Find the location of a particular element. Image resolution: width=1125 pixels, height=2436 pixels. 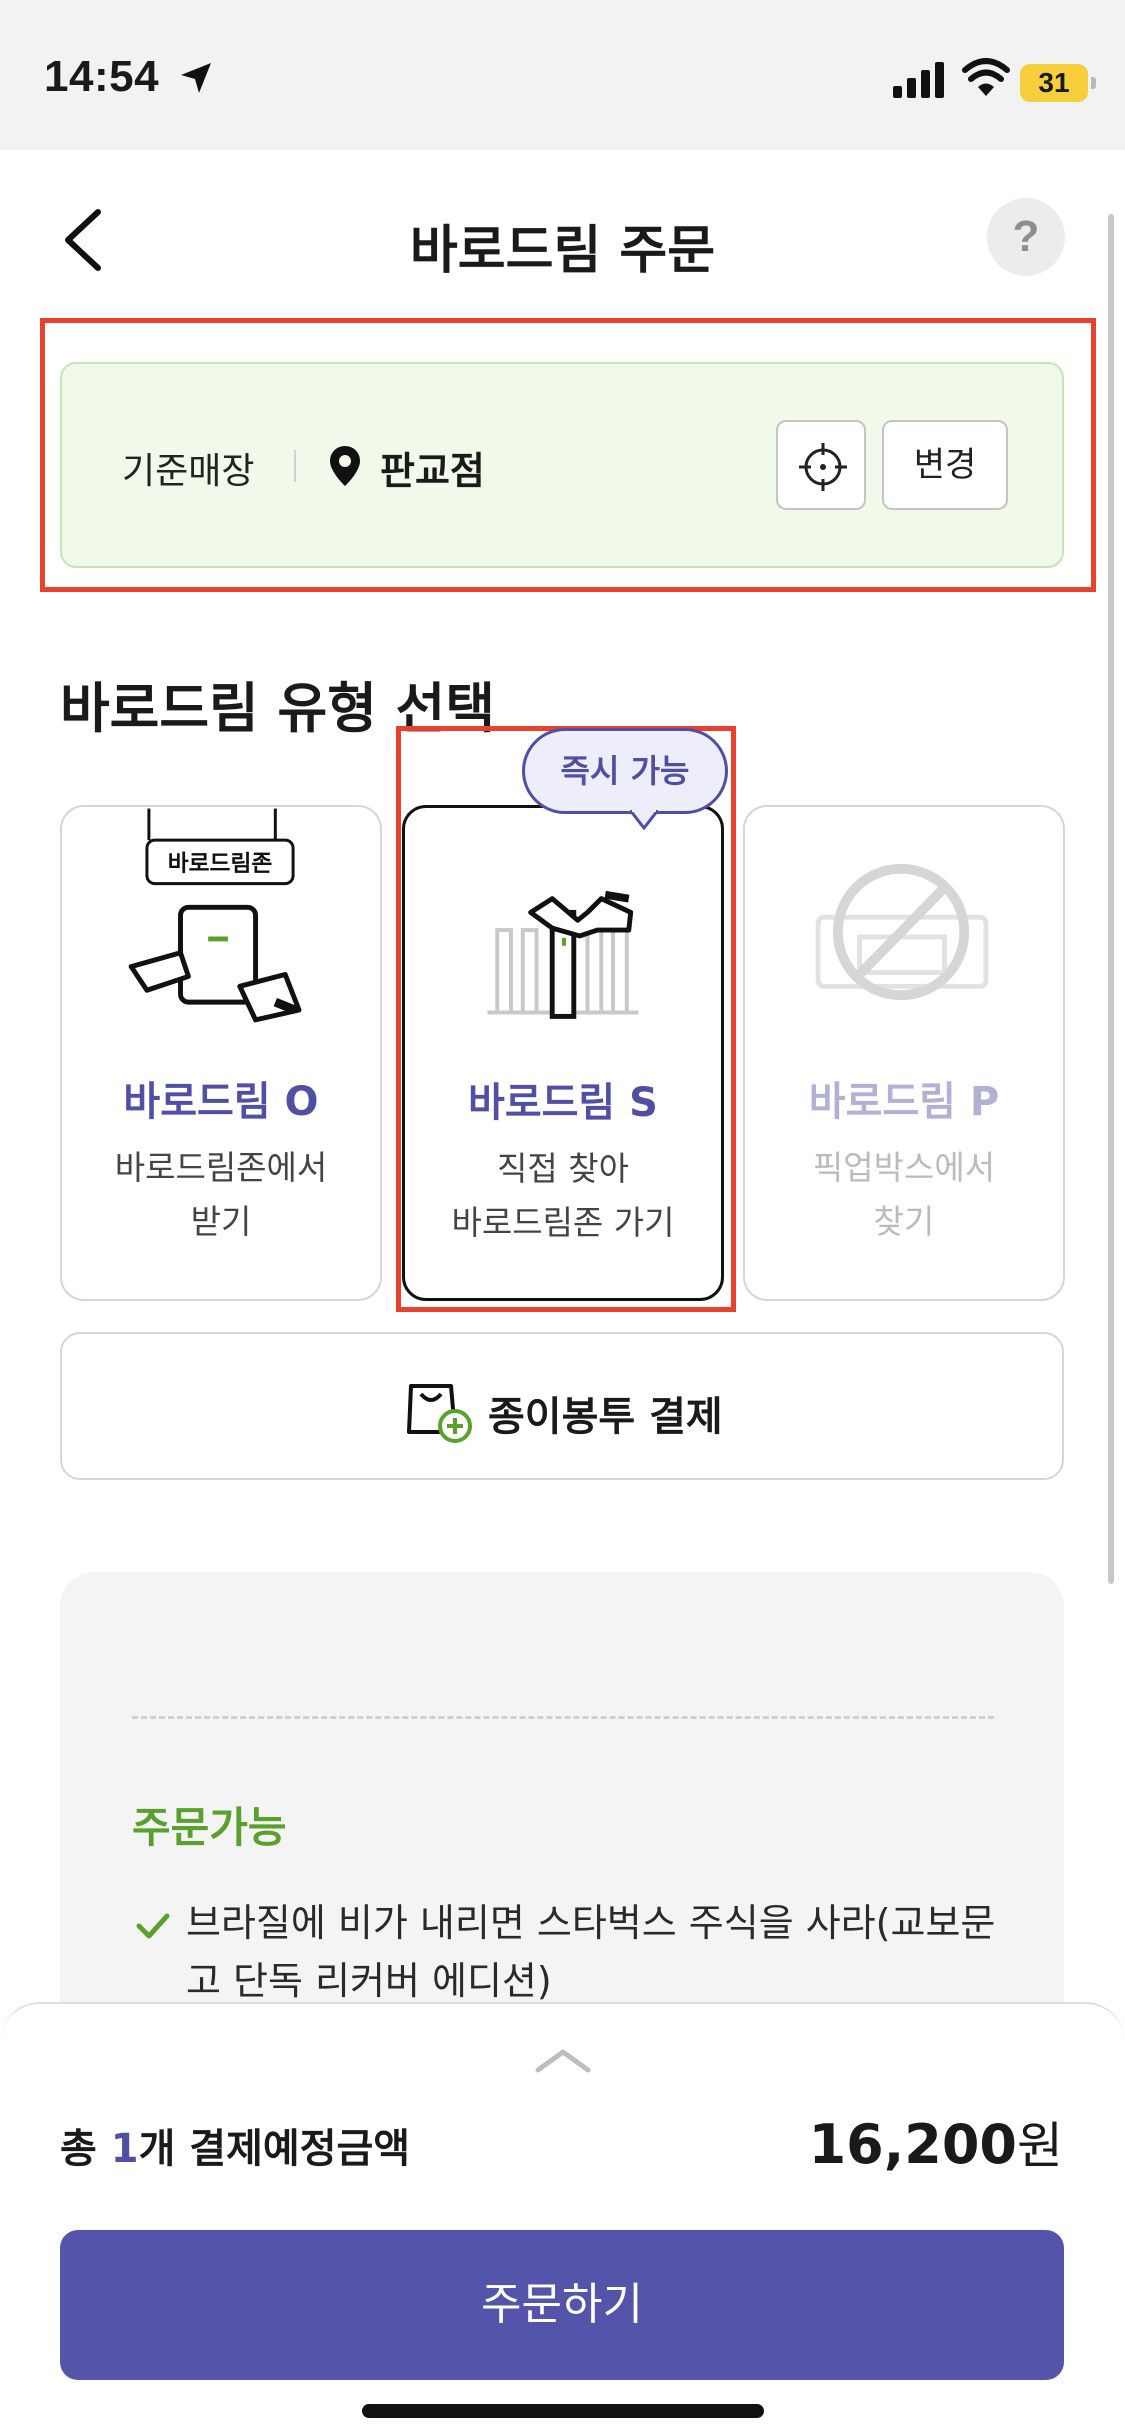

dashed-divider is located at coordinates (563, 1717).